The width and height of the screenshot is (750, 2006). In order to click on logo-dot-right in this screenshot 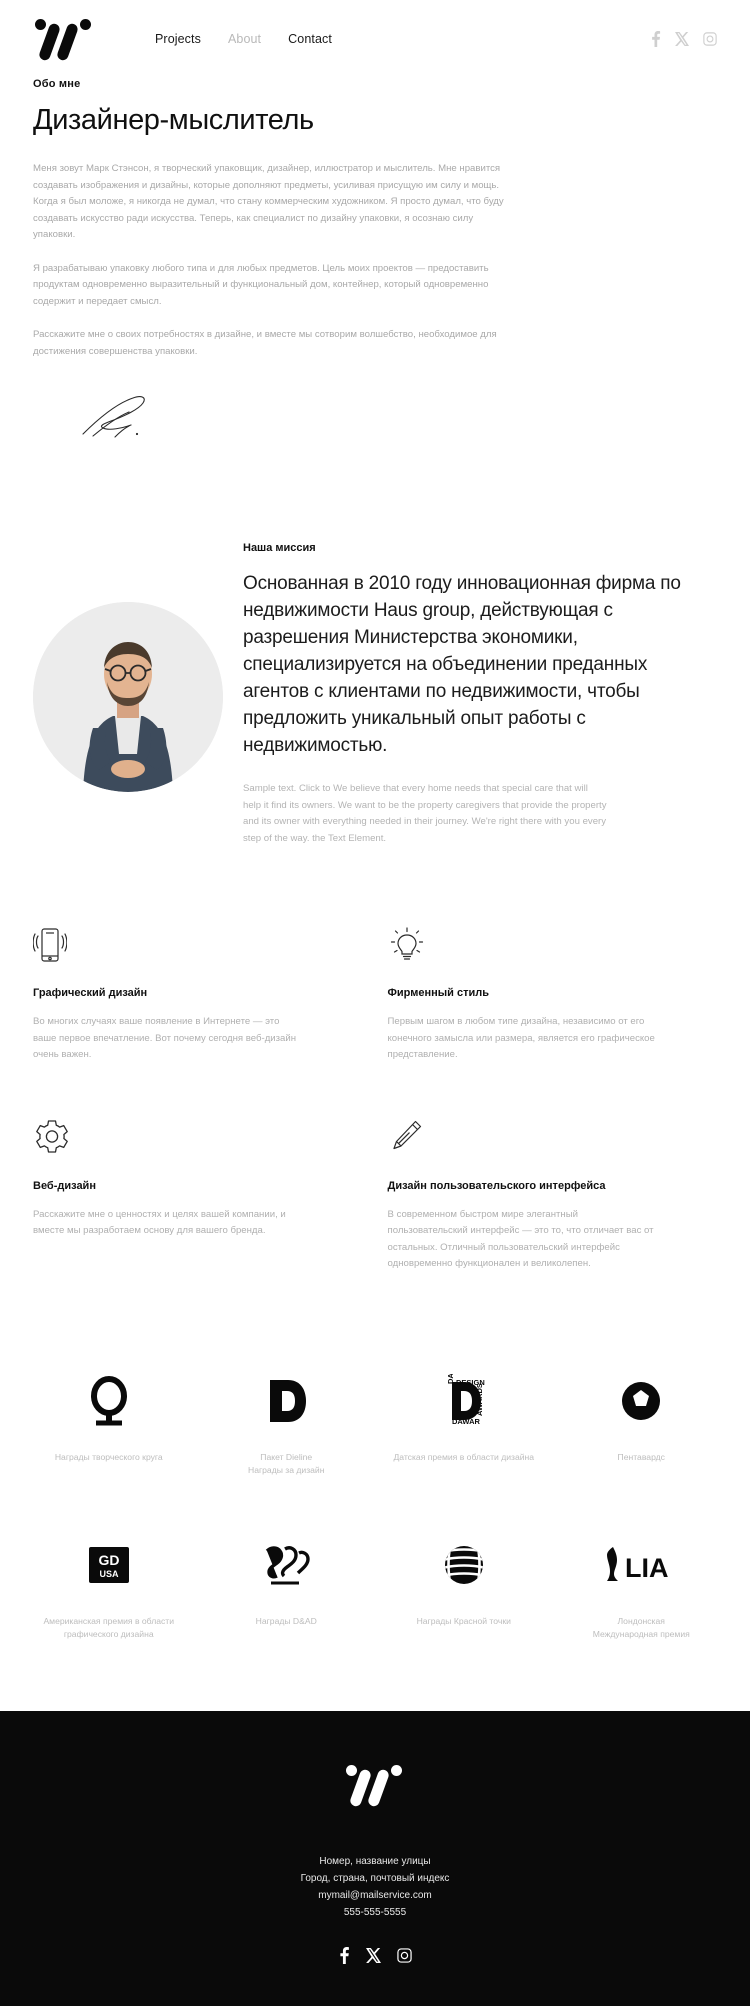, I will do `click(85, 24)`.